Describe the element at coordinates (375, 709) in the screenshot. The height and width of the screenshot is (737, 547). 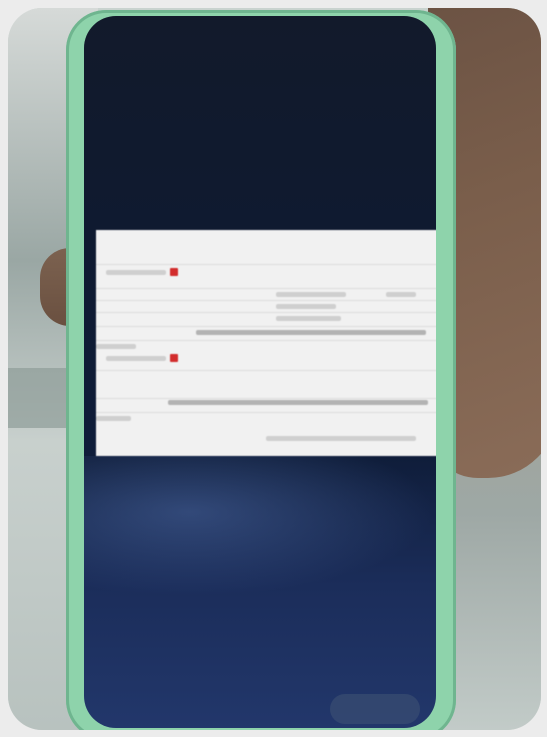
I see `gesture-bar` at that location.